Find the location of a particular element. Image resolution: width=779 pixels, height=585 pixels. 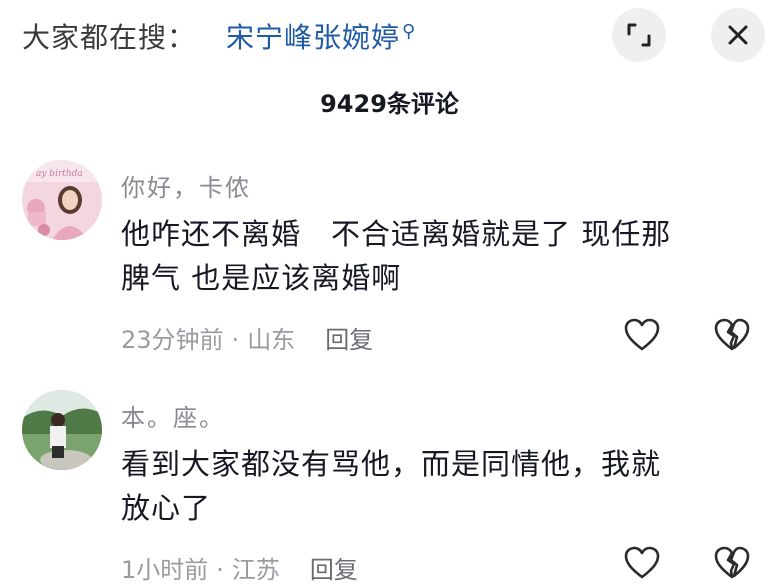

comment-location: 山东 is located at coordinates (271, 340).